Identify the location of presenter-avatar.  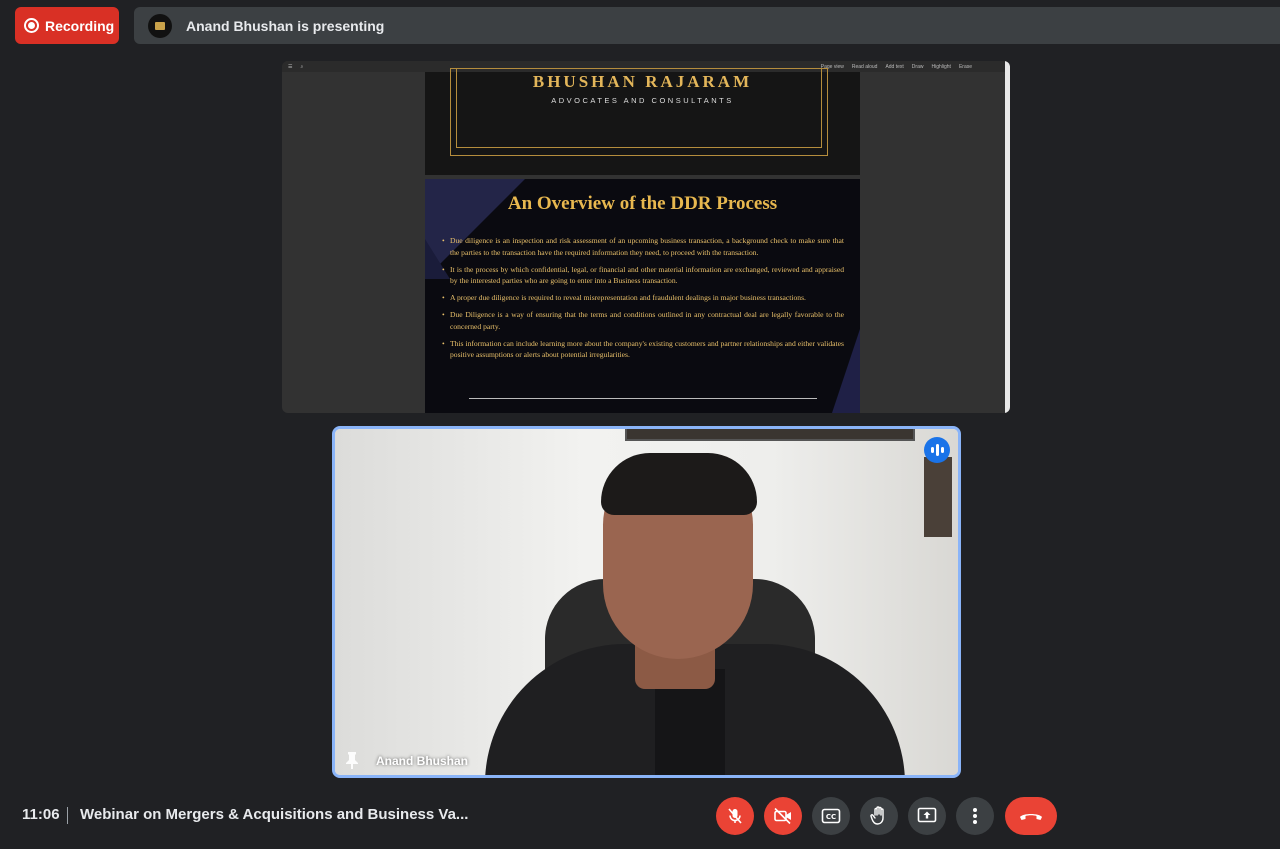
(160, 25).